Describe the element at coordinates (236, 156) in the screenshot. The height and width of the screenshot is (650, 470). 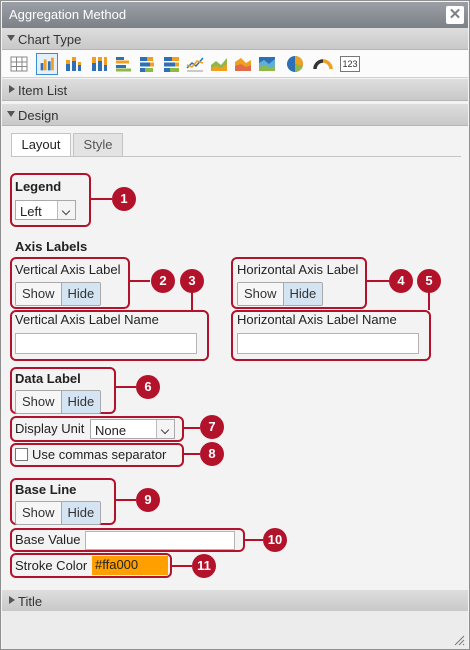
I see `tab-divider` at that location.